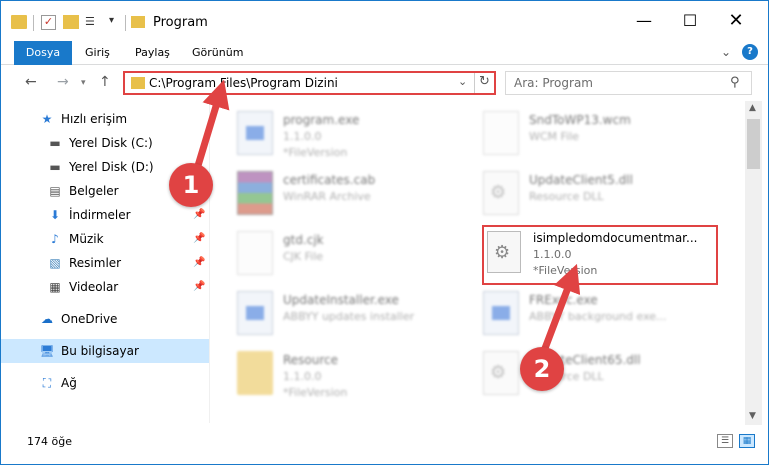 This screenshot has height=465, width=769. Describe the element at coordinates (217, 53) in the screenshot. I see `tab-view: Görünüm` at that location.